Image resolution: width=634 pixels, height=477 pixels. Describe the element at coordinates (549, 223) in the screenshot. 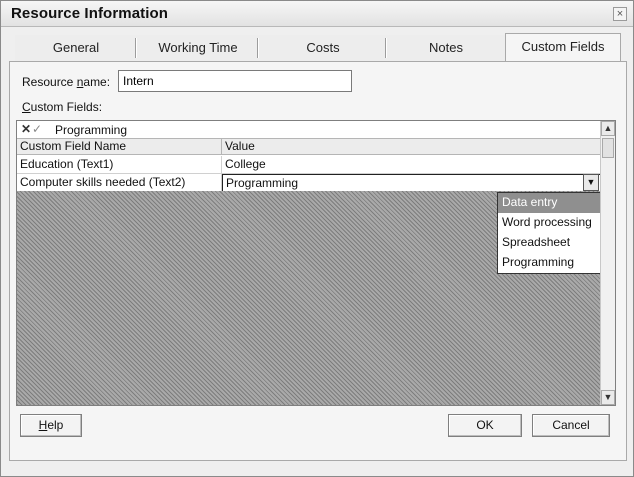

I see `dropdown-option: Word processing` at that location.